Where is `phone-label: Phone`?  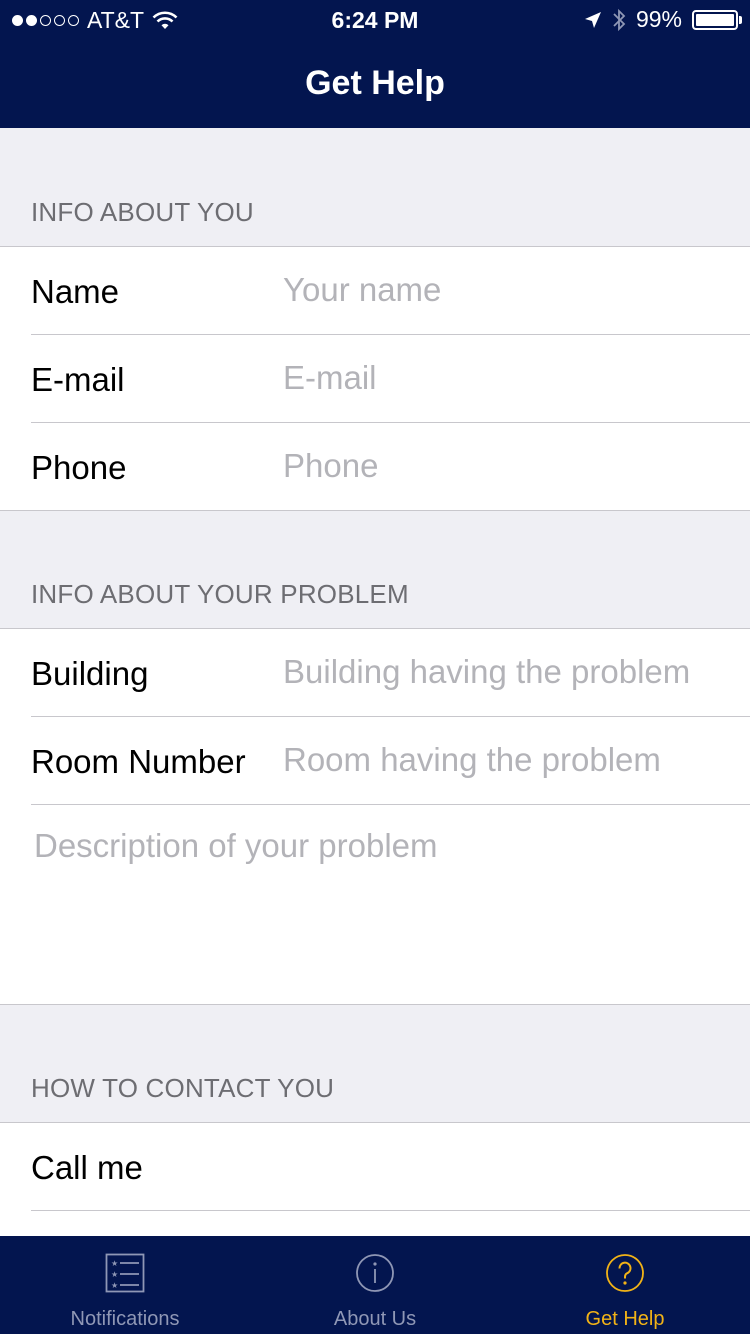 phone-label: Phone is located at coordinates (79, 467).